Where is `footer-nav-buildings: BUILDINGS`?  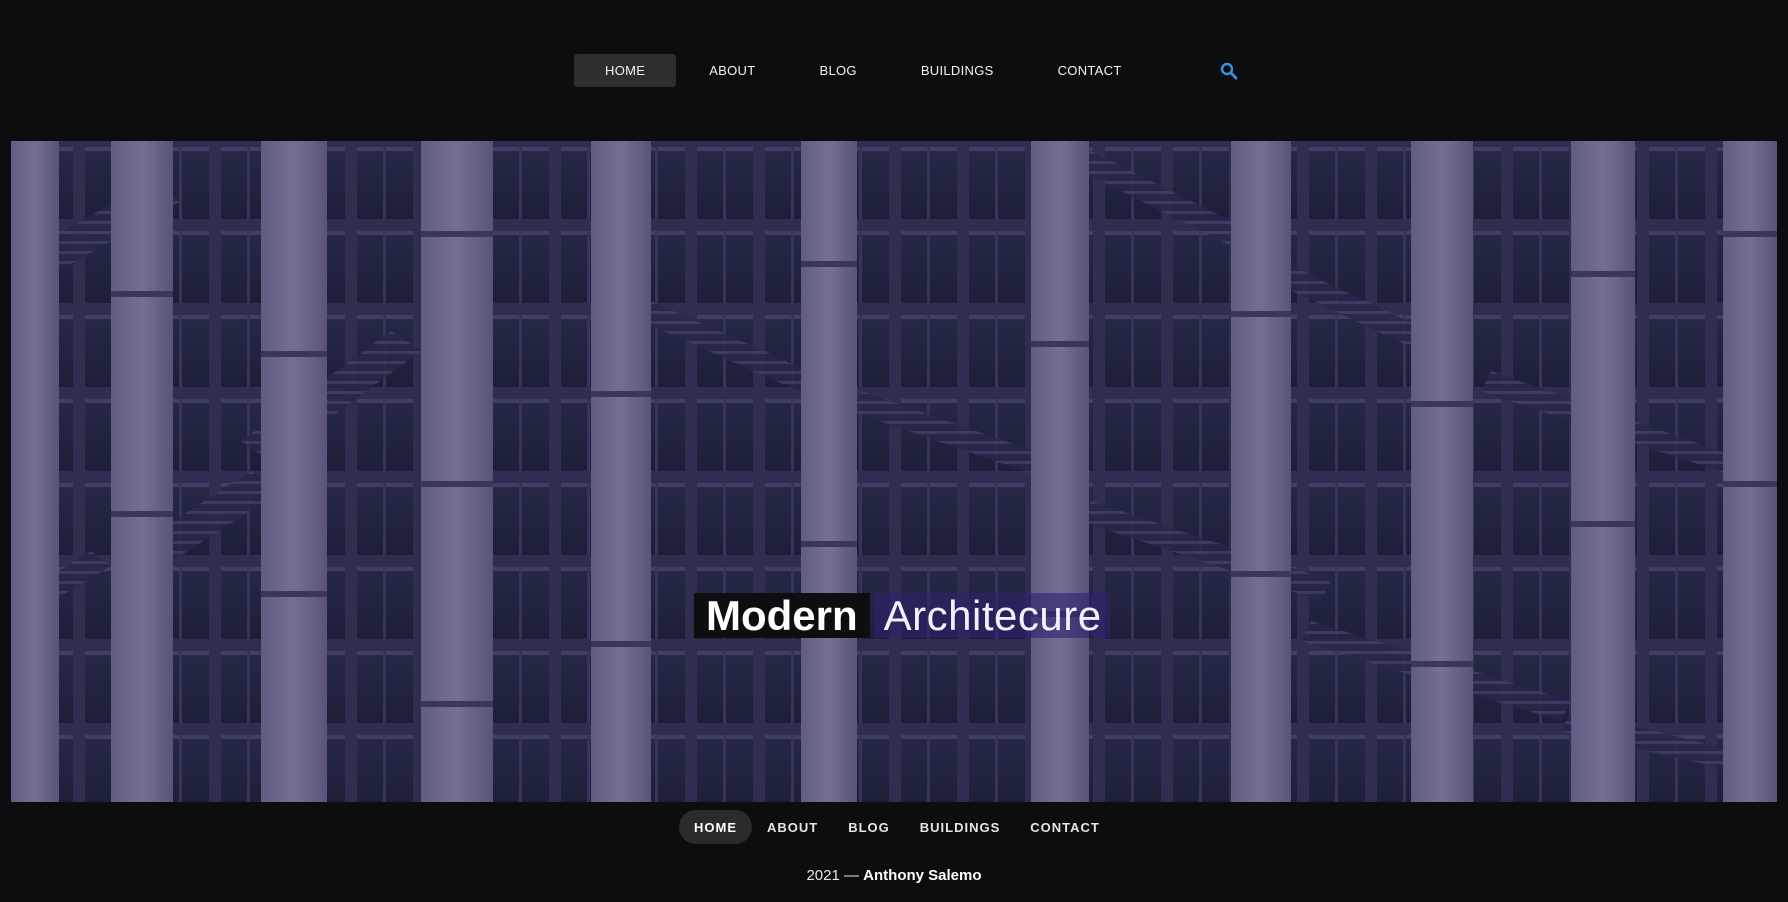 footer-nav-buildings: BUILDINGS is located at coordinates (960, 827).